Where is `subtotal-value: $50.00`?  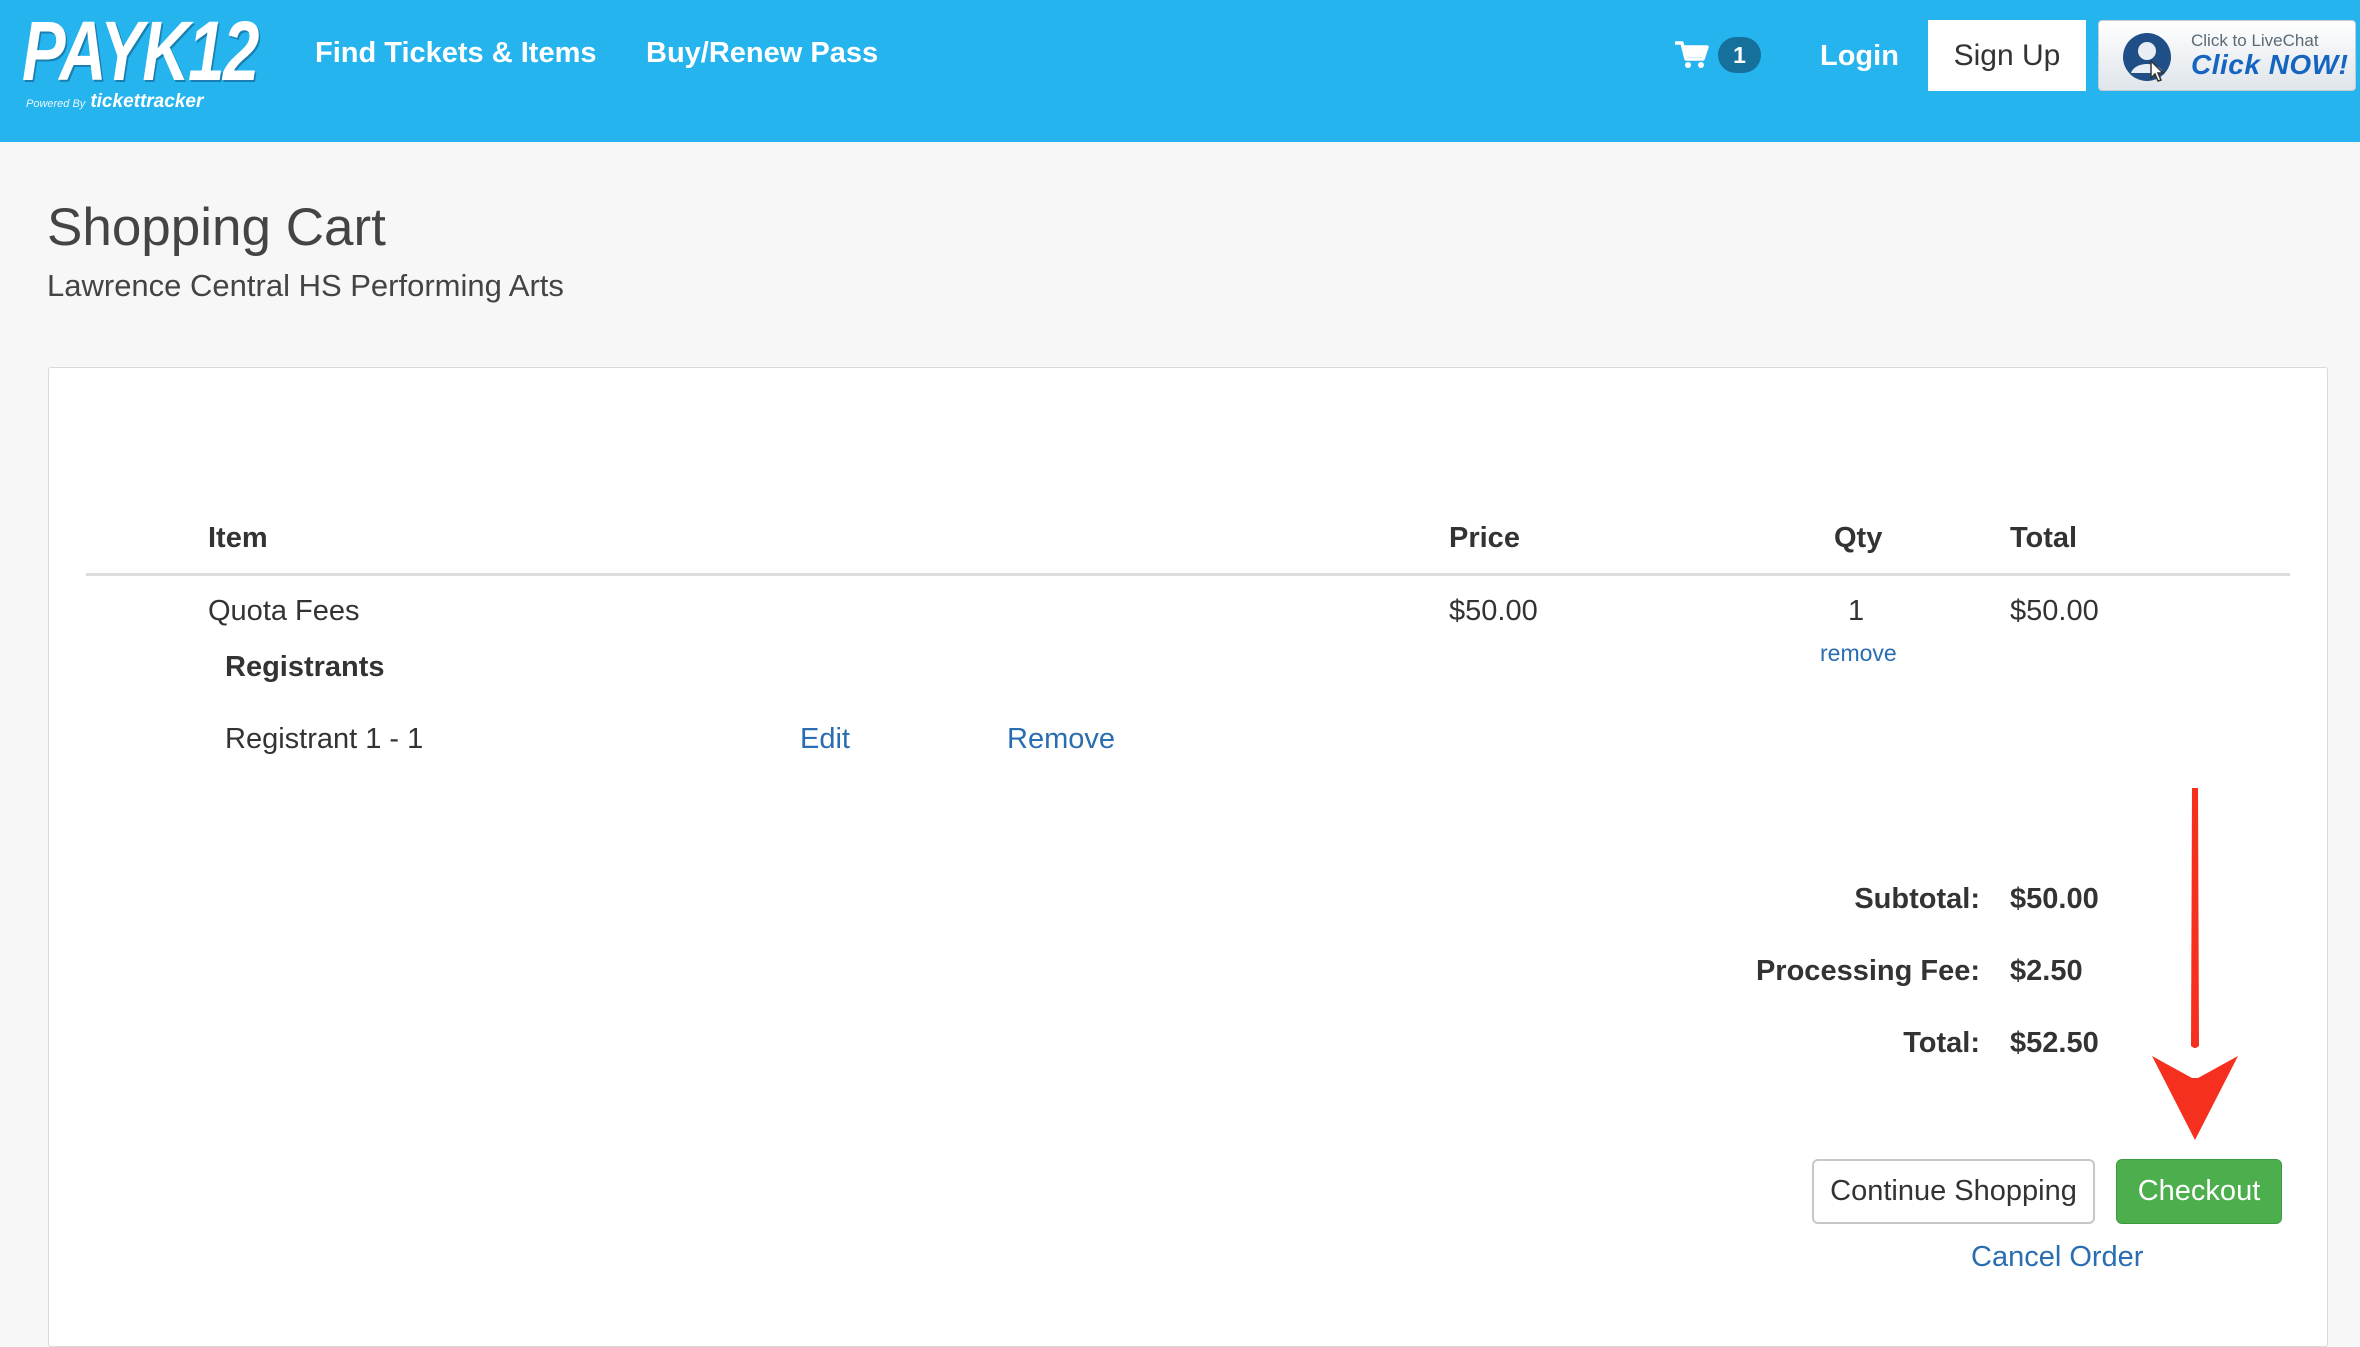
subtotal-value: $50.00 is located at coordinates (2054, 899).